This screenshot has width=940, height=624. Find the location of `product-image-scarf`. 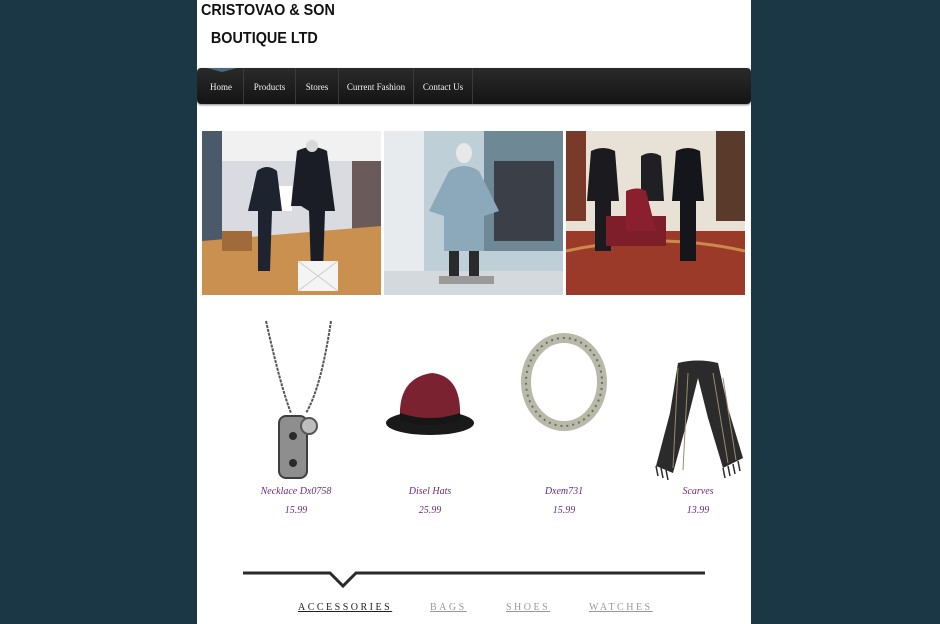

product-image-scarf is located at coordinates (694, 400).